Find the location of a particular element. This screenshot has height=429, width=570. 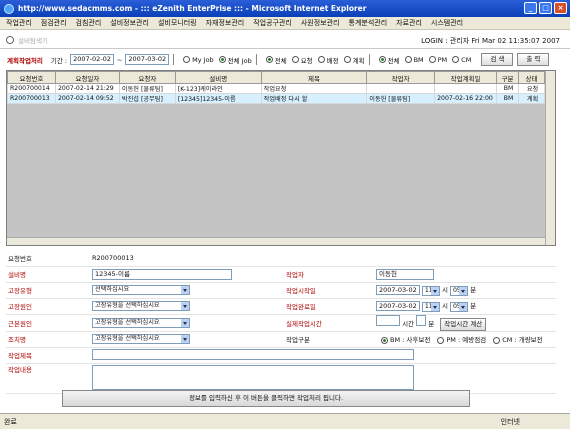

worker-field: 이동헌 is located at coordinates (405, 274).